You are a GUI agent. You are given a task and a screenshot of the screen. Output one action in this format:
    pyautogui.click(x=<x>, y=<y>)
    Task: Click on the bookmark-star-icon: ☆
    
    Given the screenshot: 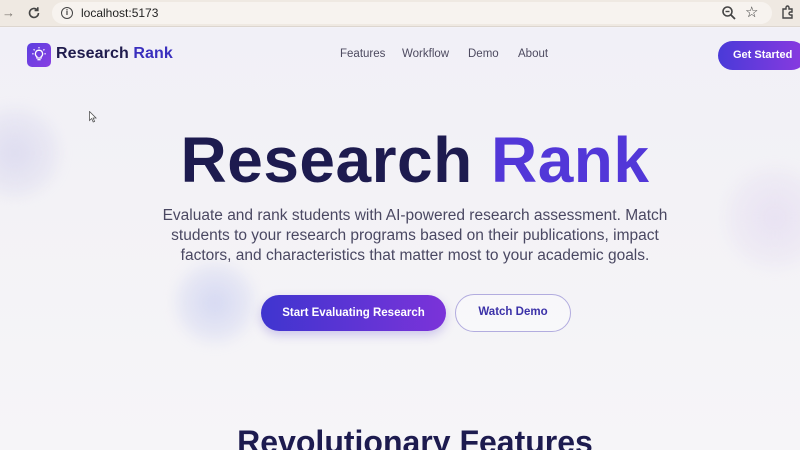 What is the action you would take?
    pyautogui.click(x=751, y=12)
    